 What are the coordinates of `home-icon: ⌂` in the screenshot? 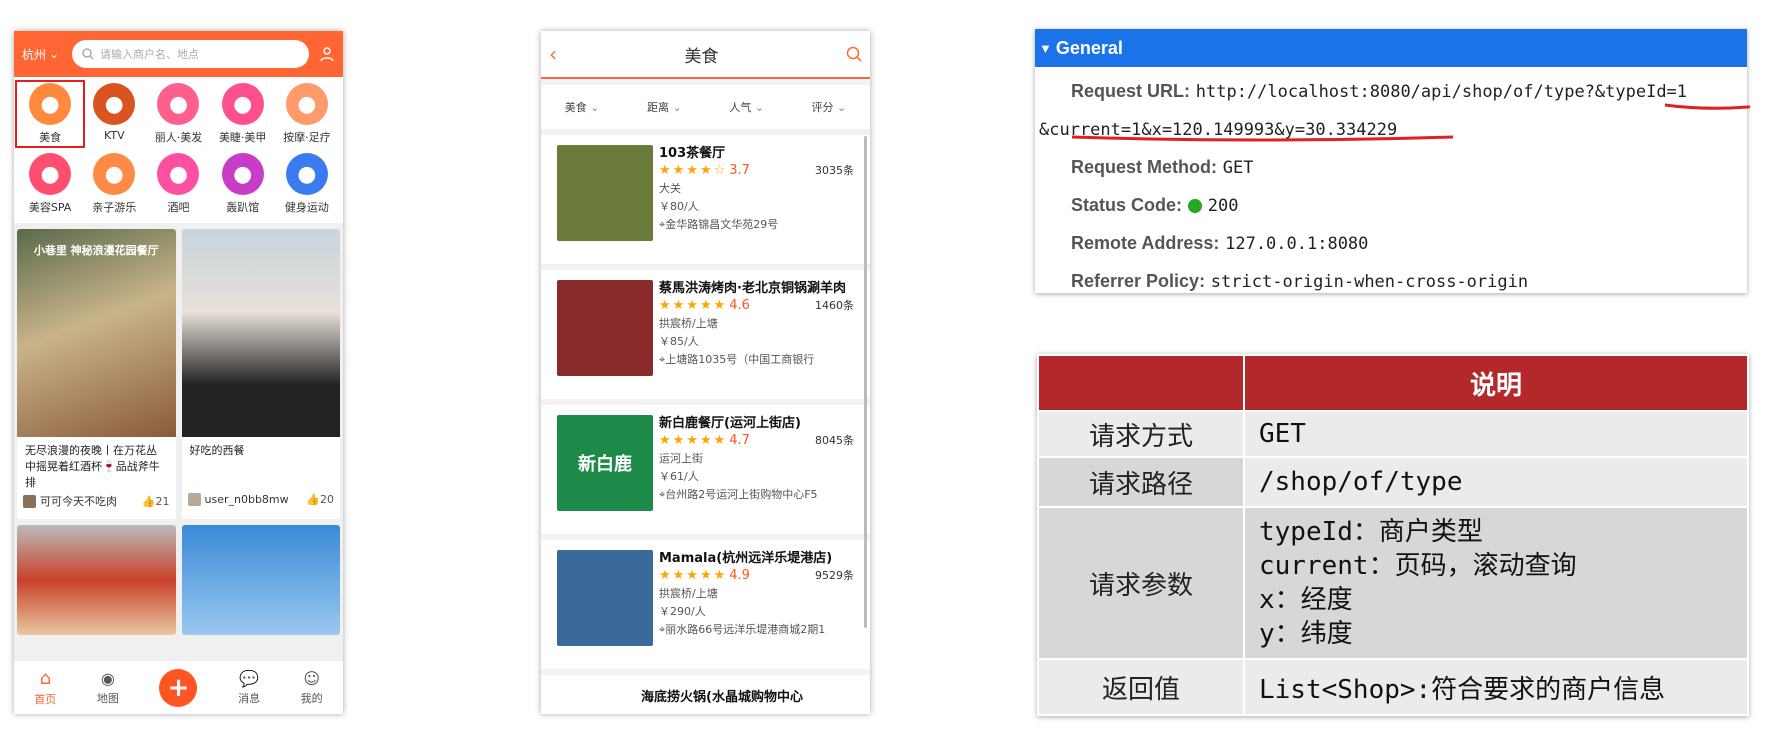 It's located at (45, 678).